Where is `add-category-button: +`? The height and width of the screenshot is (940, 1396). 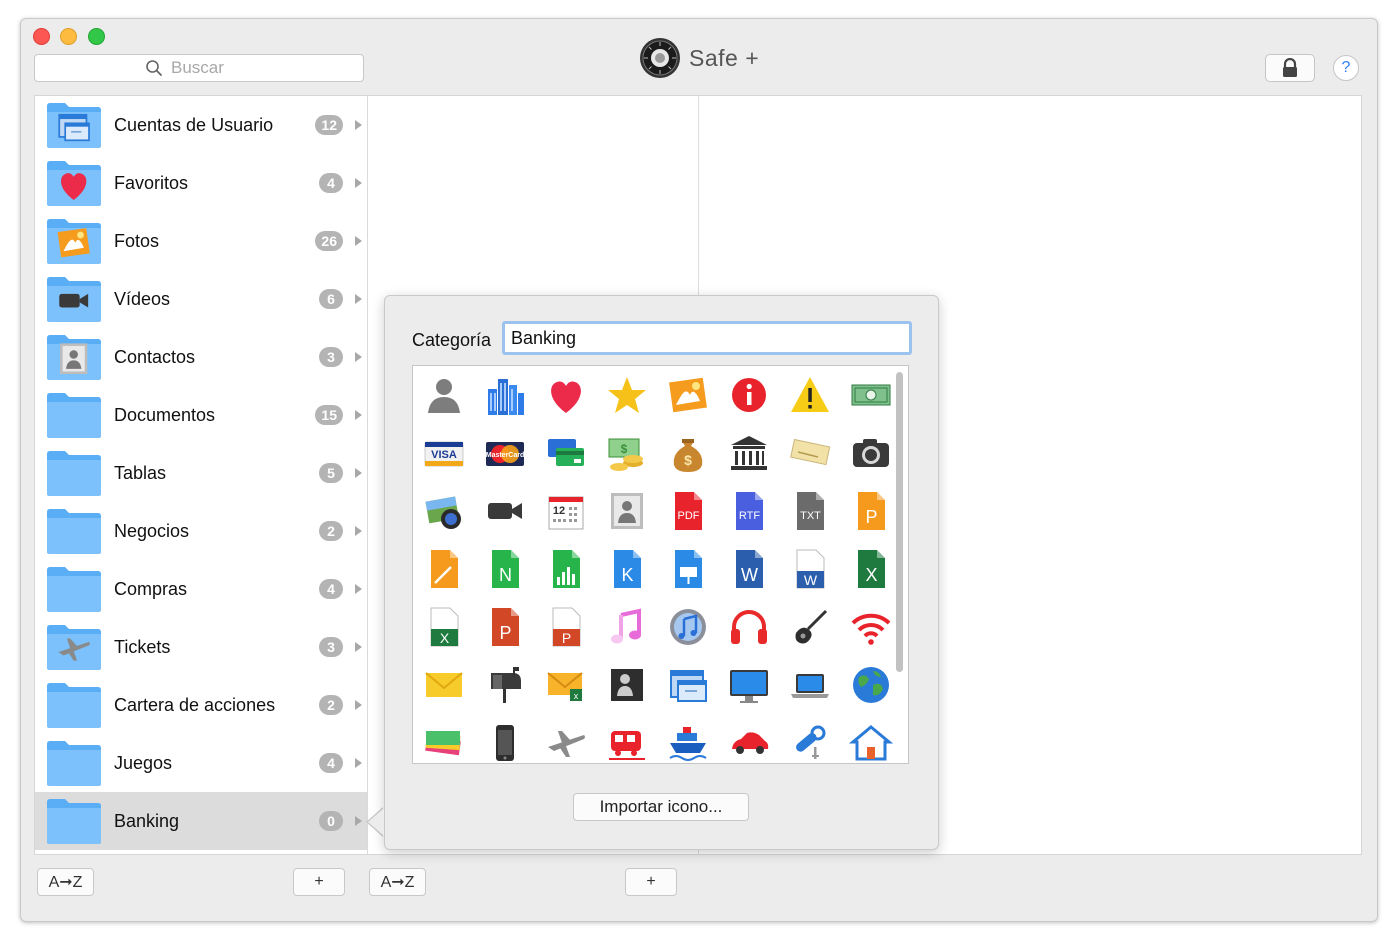 add-category-button: + is located at coordinates (319, 882).